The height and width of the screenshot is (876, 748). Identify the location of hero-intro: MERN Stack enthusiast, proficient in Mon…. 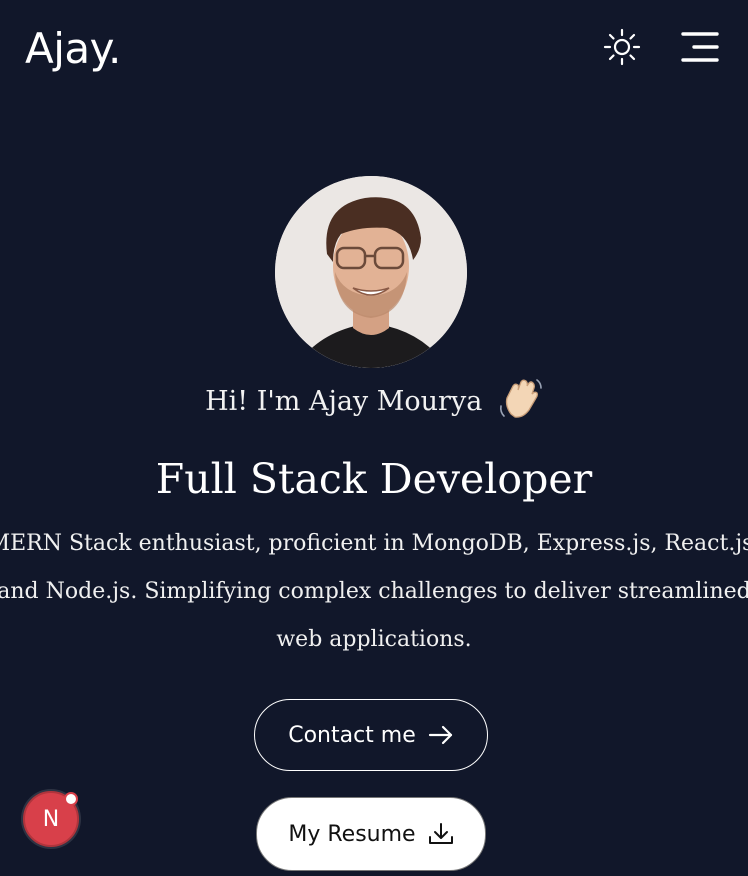
(374, 591).